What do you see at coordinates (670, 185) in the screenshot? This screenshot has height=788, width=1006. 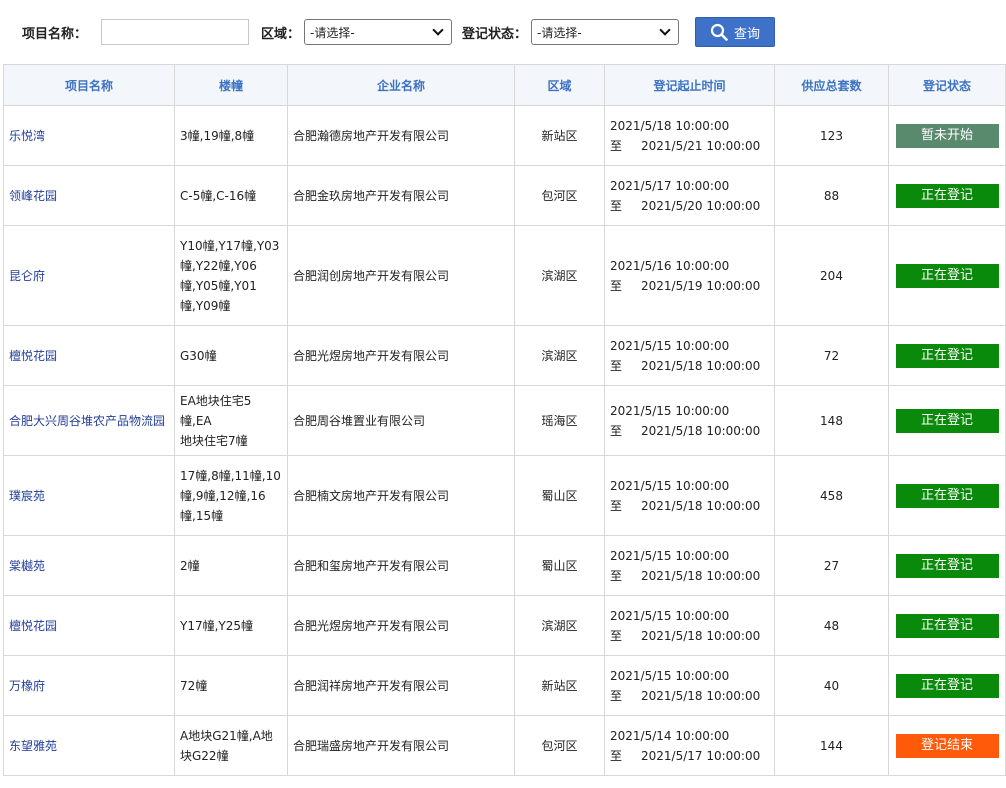 I see `start-time: 2021/5/17 10:00:00` at bounding box center [670, 185].